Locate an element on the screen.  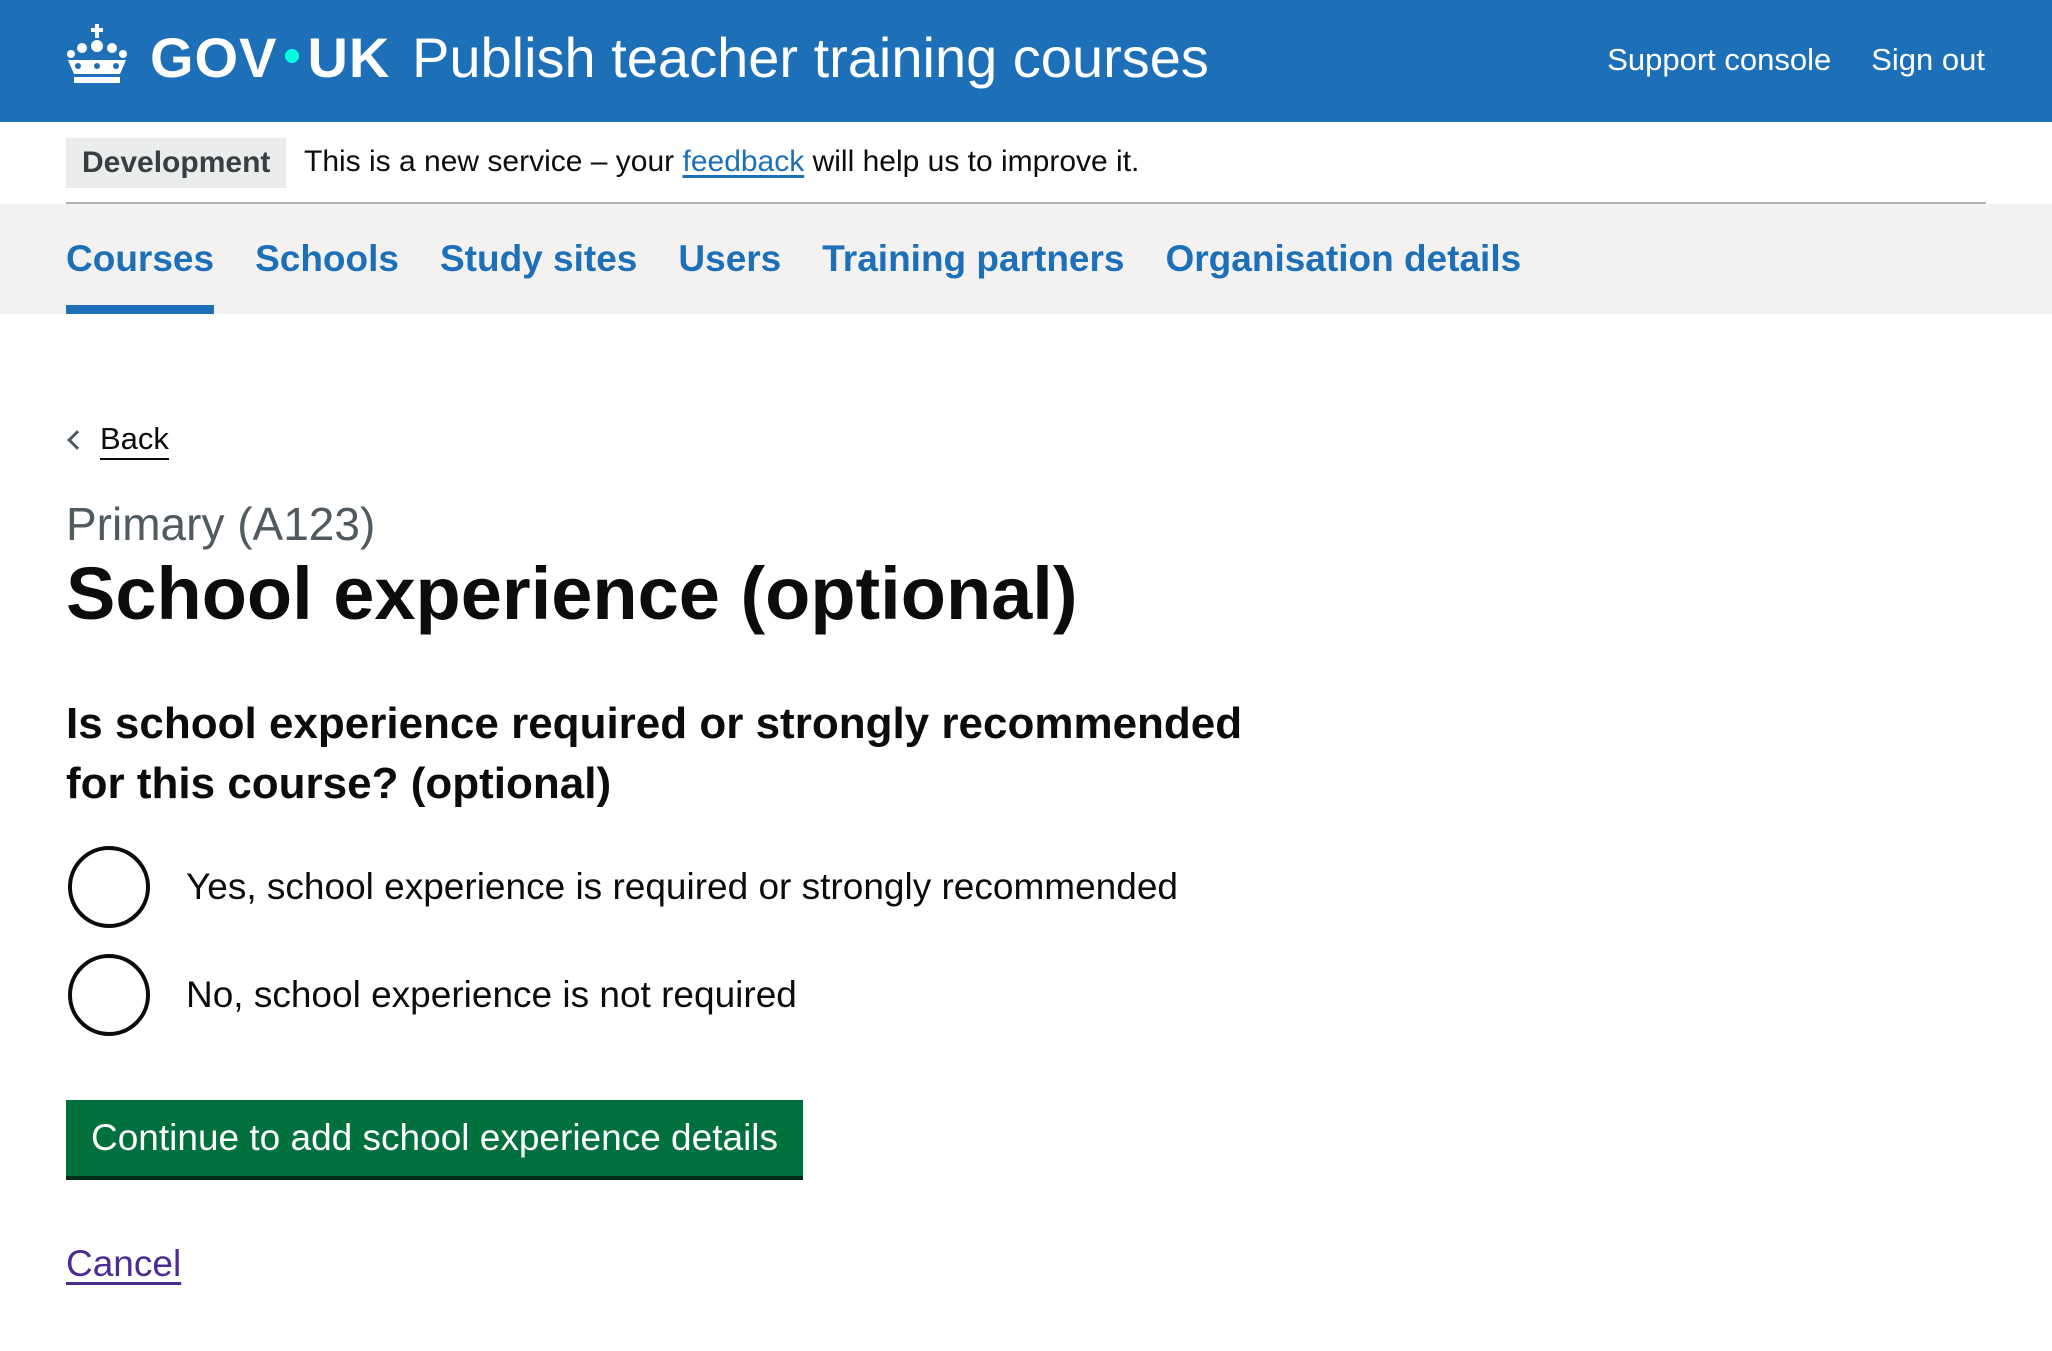
phase-text-before: This is a new service – your is located at coordinates (493, 161).